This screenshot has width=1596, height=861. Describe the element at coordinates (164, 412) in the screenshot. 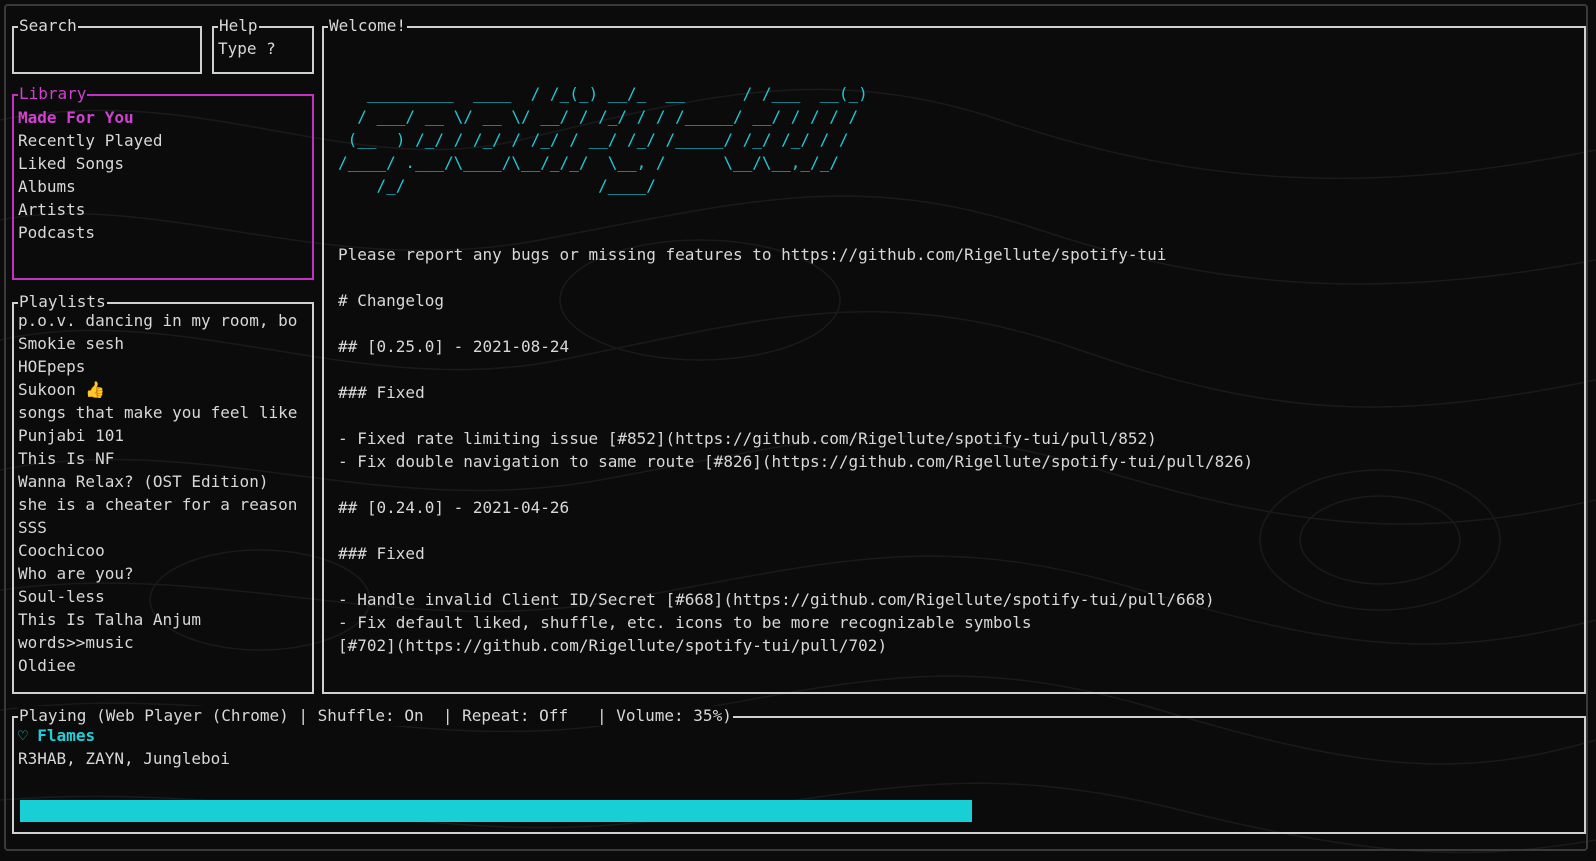

I see `playlist-item: songs that make you feel like` at that location.